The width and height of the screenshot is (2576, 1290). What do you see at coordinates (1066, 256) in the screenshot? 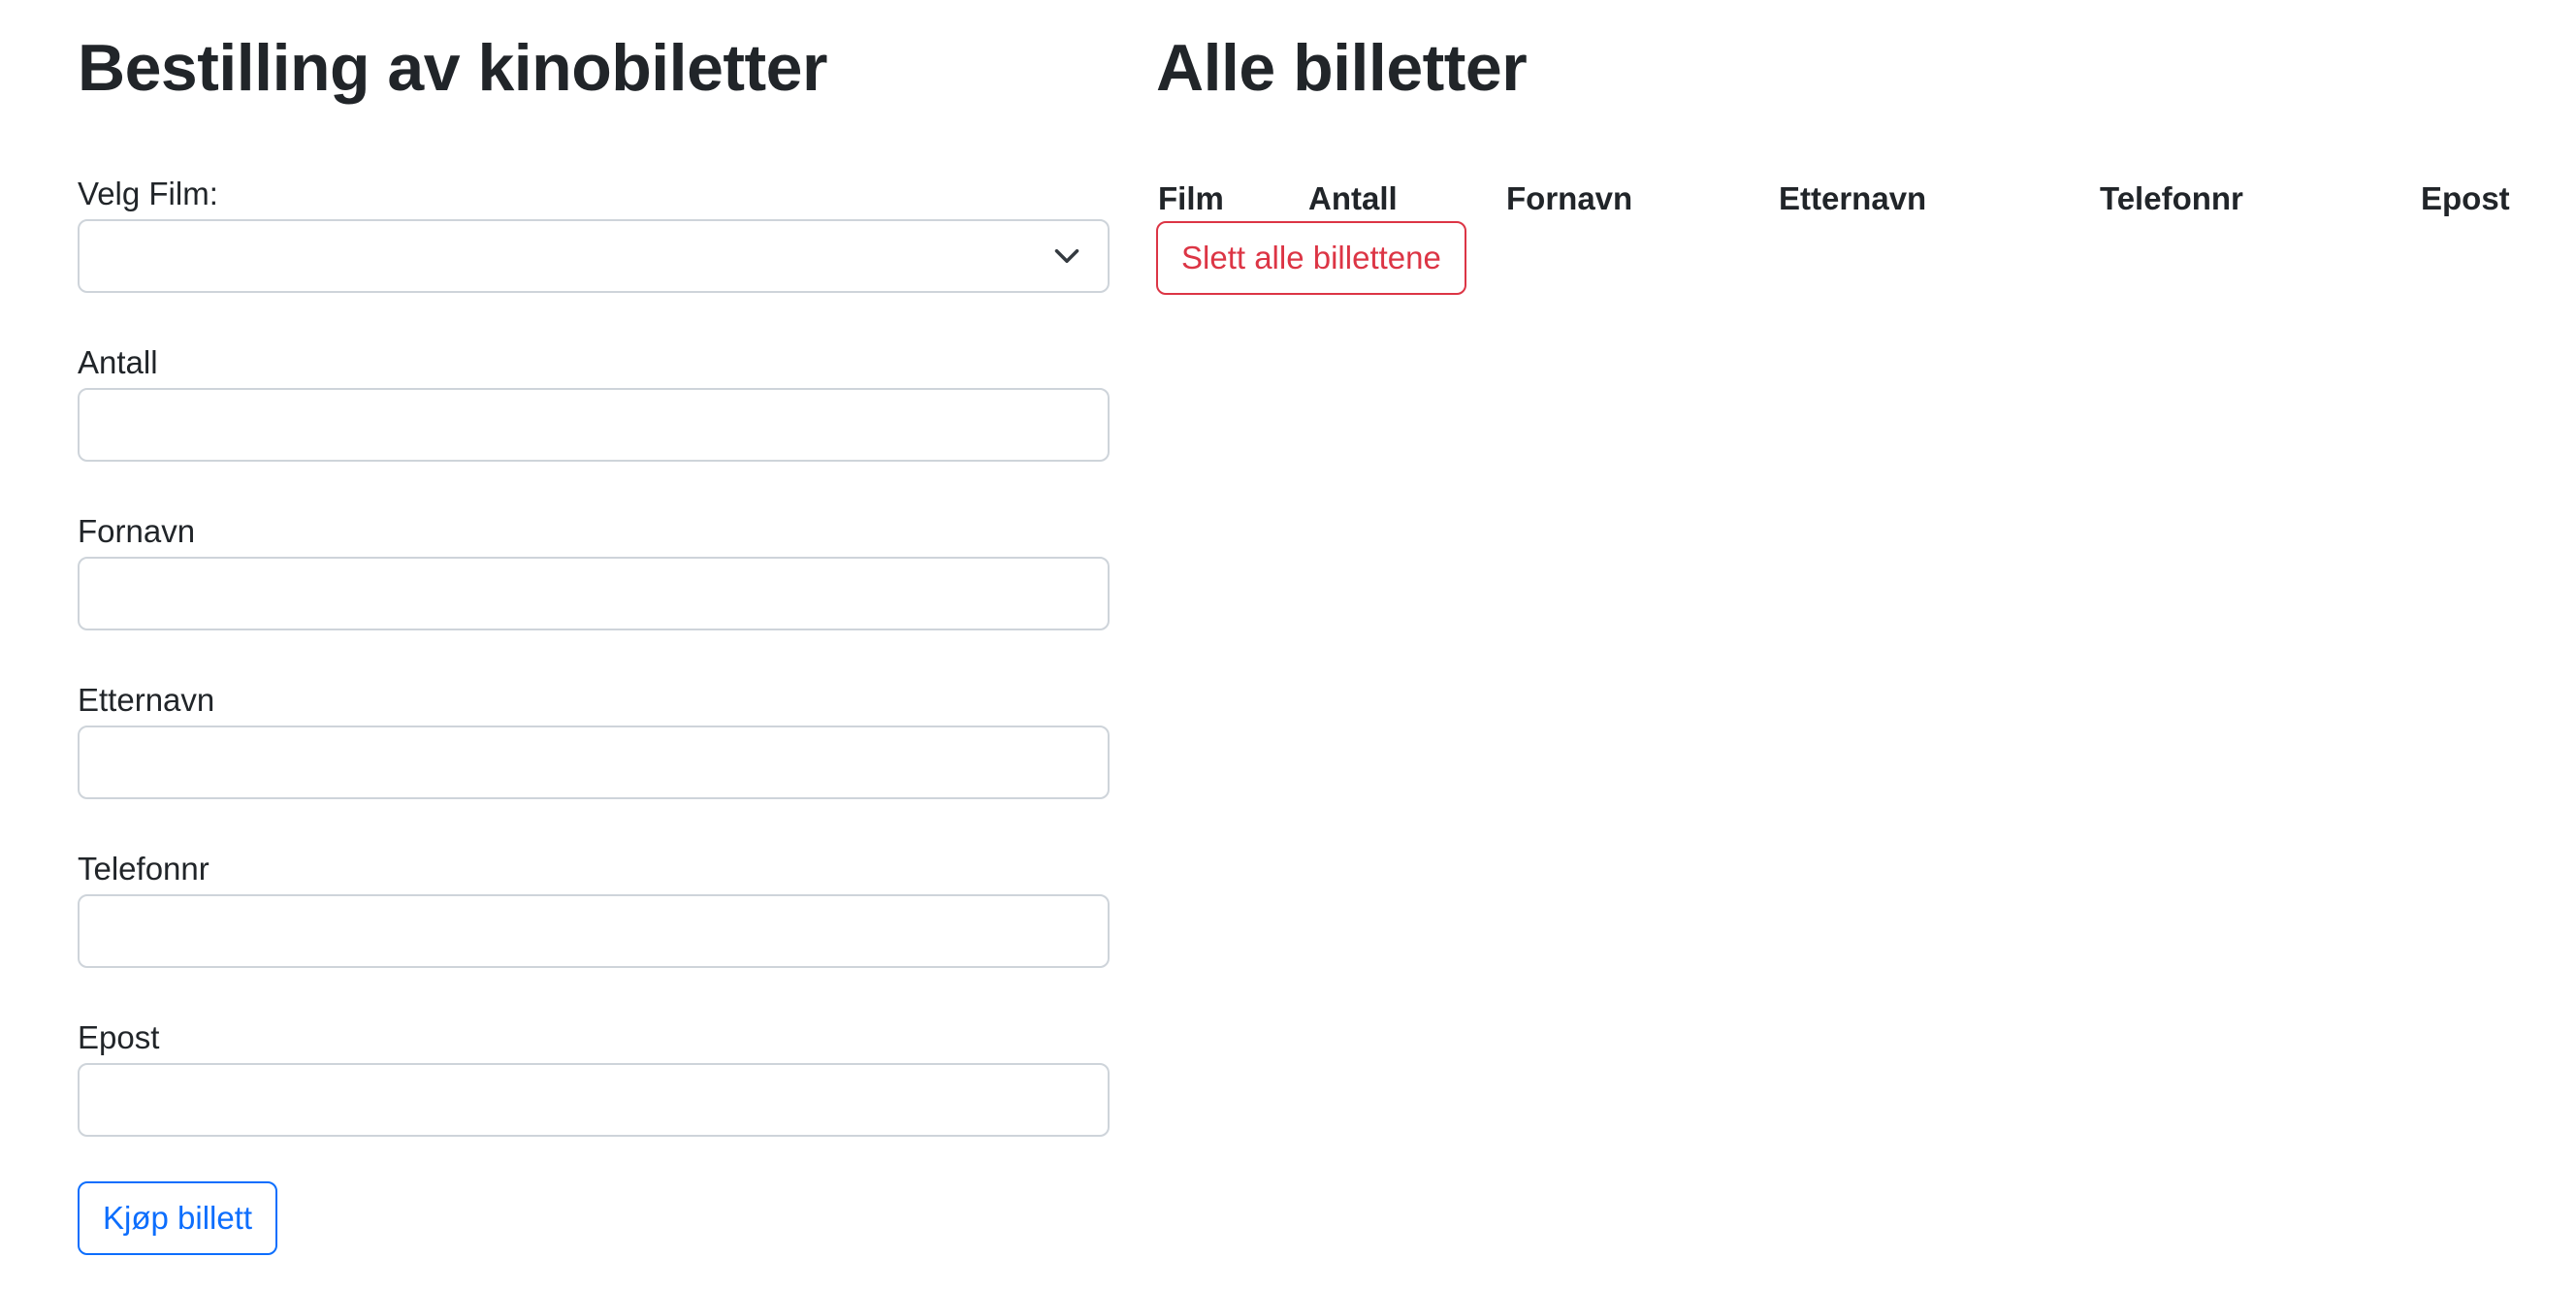
I see `chevron-down-icon` at bounding box center [1066, 256].